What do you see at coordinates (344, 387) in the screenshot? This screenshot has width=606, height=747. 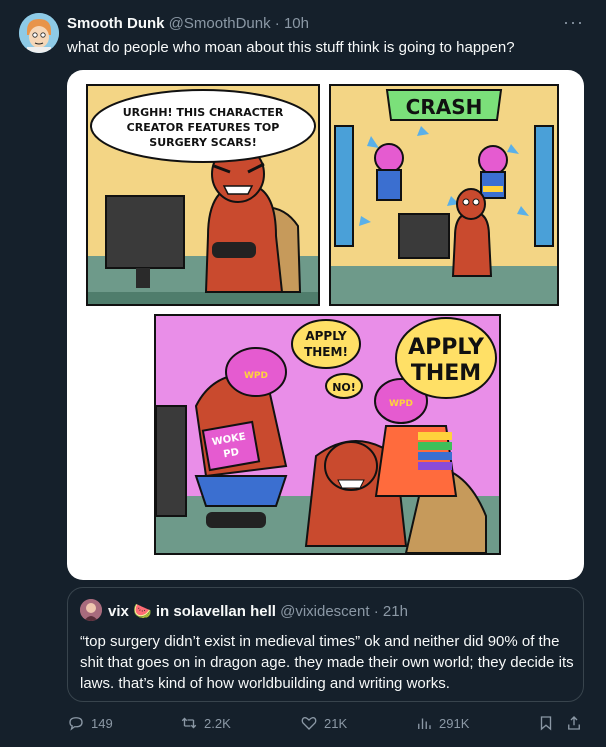 I see `panel3-no: NO!` at bounding box center [344, 387].